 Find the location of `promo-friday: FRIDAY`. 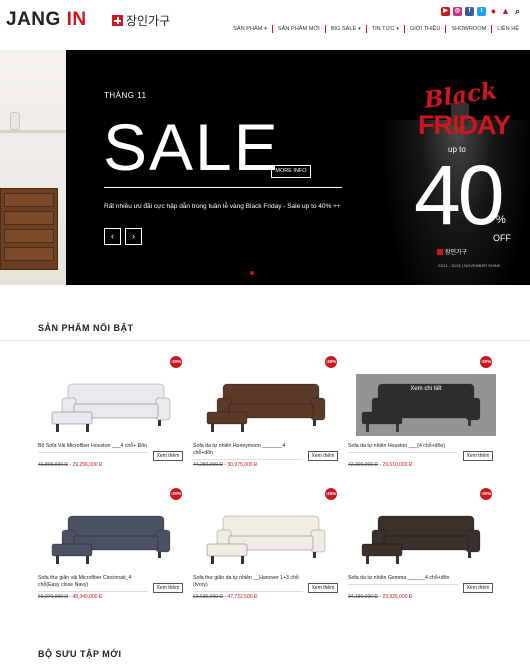

promo-friday: FRIDAY is located at coordinates (464, 125).